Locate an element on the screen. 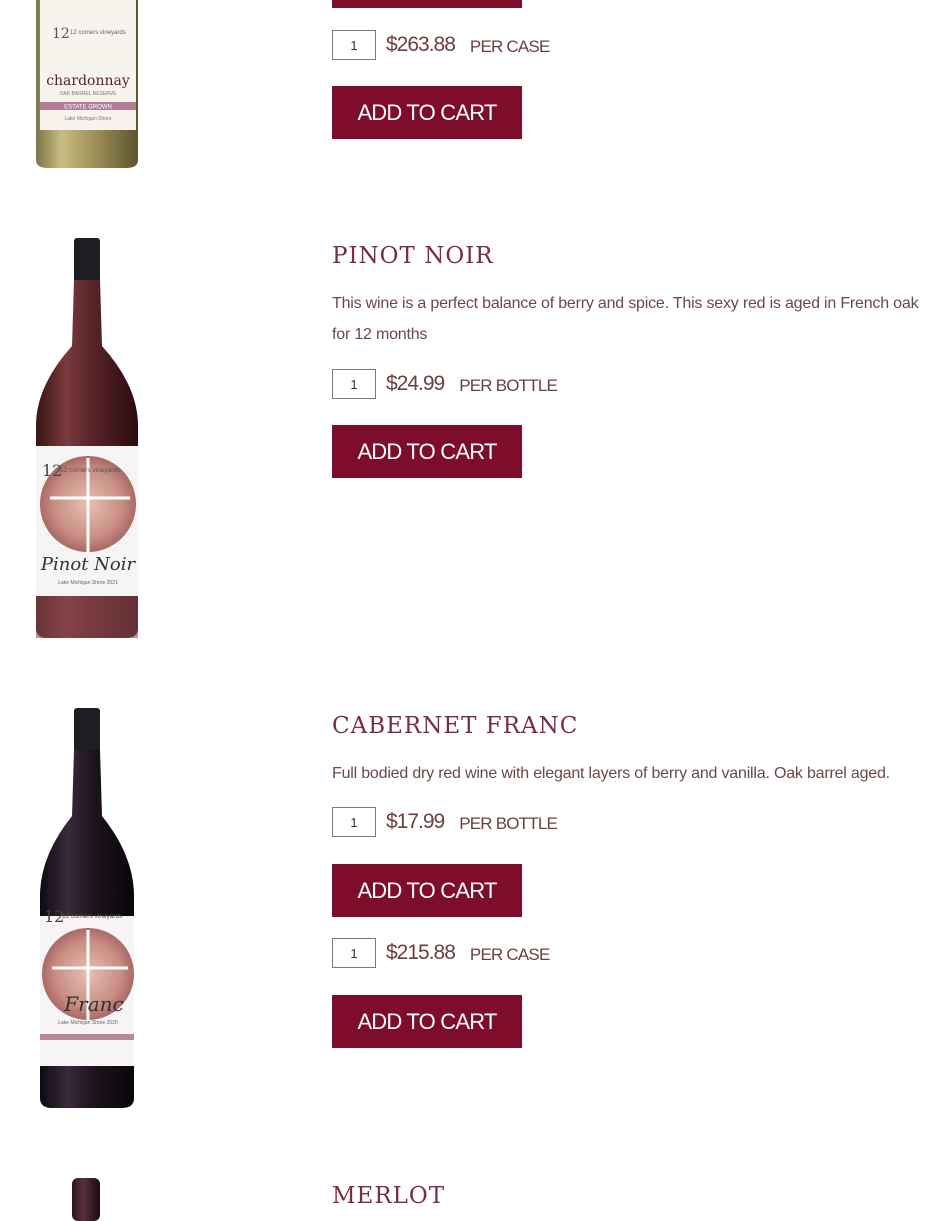 The width and height of the screenshot is (950, 1221). svg-text: OAK BARREL RESERVE is located at coordinates (89, 94).